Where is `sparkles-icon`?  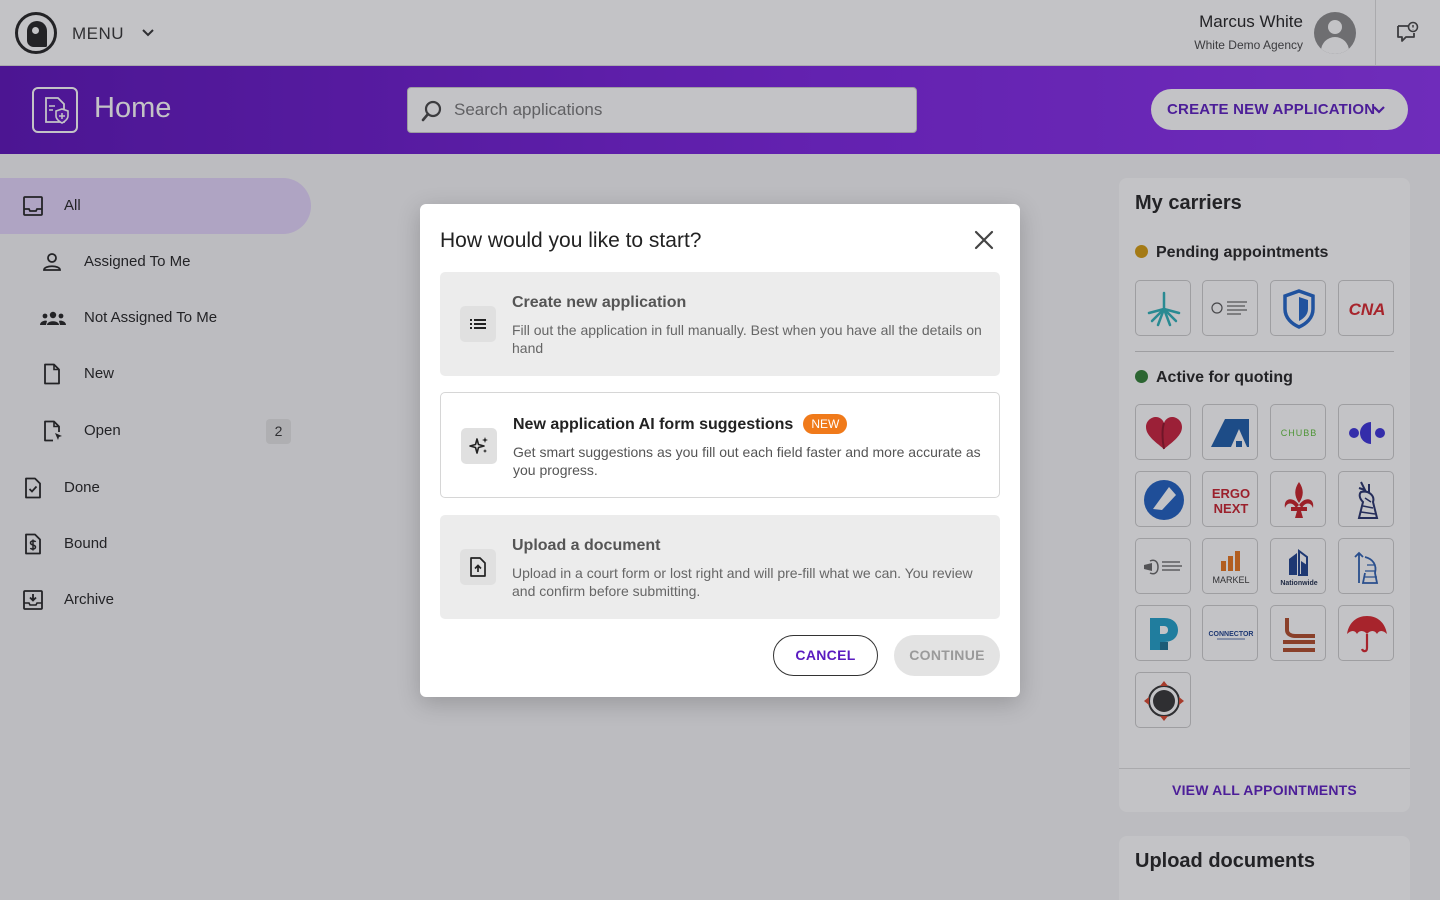
sparkles-icon is located at coordinates (479, 446).